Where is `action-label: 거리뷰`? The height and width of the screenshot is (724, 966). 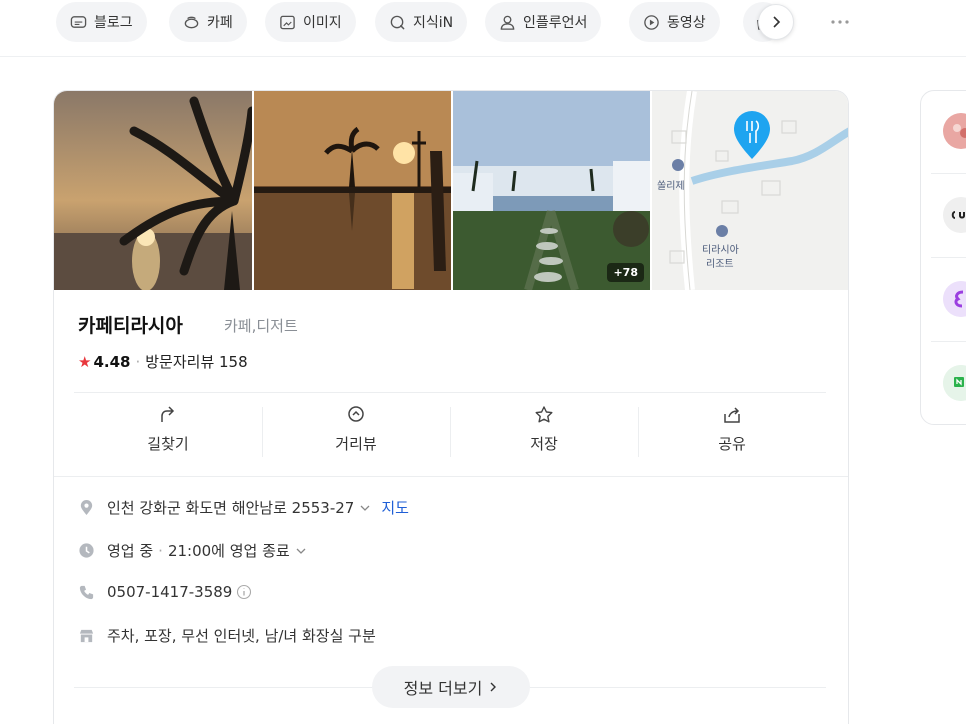
action-label: 거리뷰 is located at coordinates (356, 444).